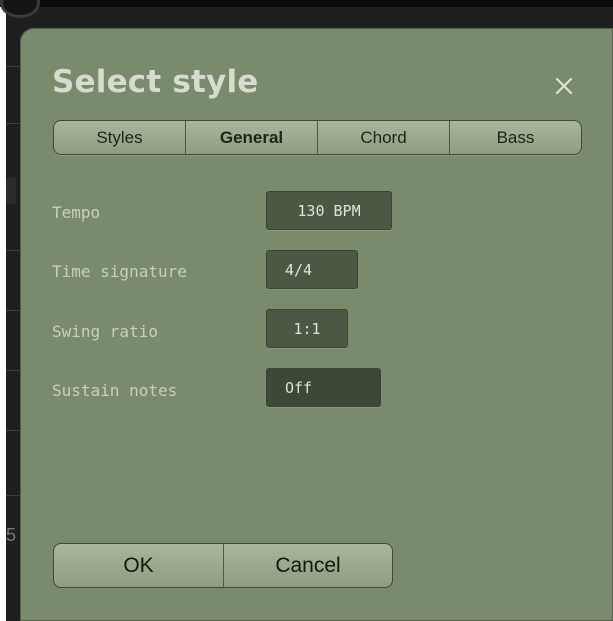 This screenshot has width=613, height=621. I want to click on sustain-notes-label: Sustain notes, so click(115, 390).